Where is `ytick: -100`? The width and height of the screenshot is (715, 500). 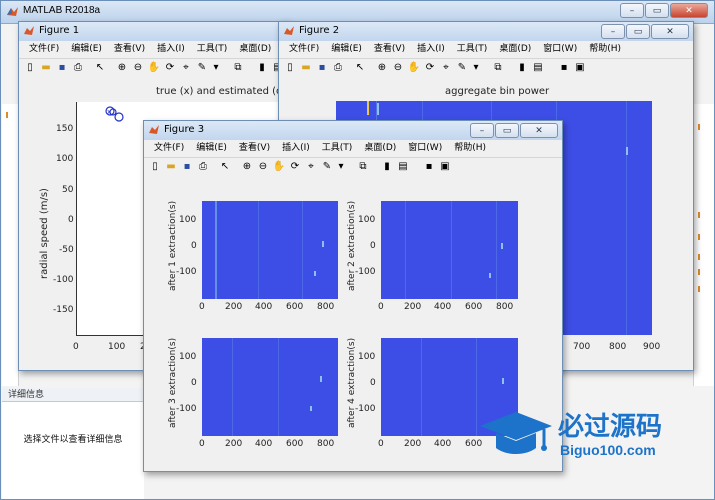 ytick: -100 is located at coordinates (186, 409).